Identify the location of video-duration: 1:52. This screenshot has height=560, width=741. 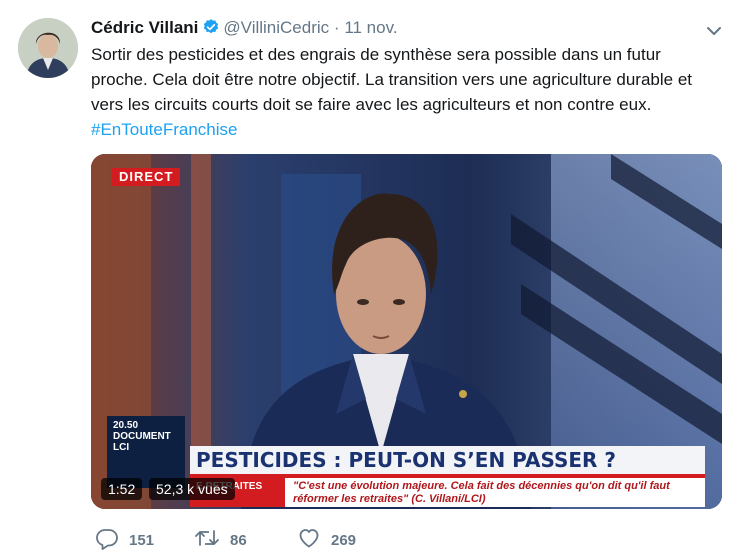
(122, 489).